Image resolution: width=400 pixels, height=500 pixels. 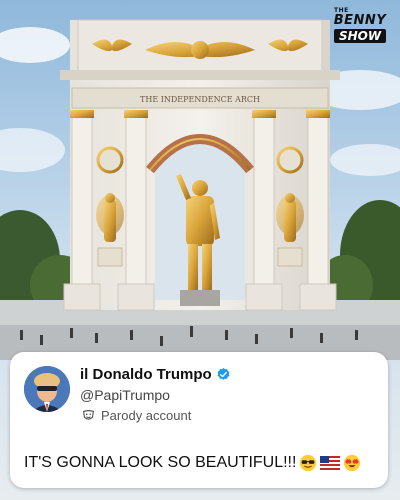 I want to click on avatar, so click(x=47, y=389).